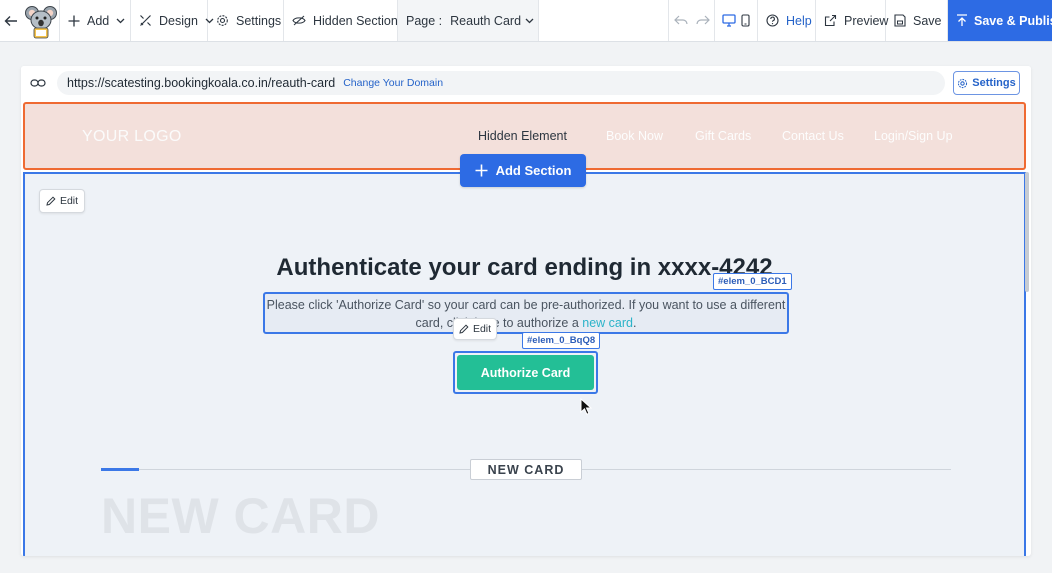  I want to click on preview-label: Preview, so click(866, 20).